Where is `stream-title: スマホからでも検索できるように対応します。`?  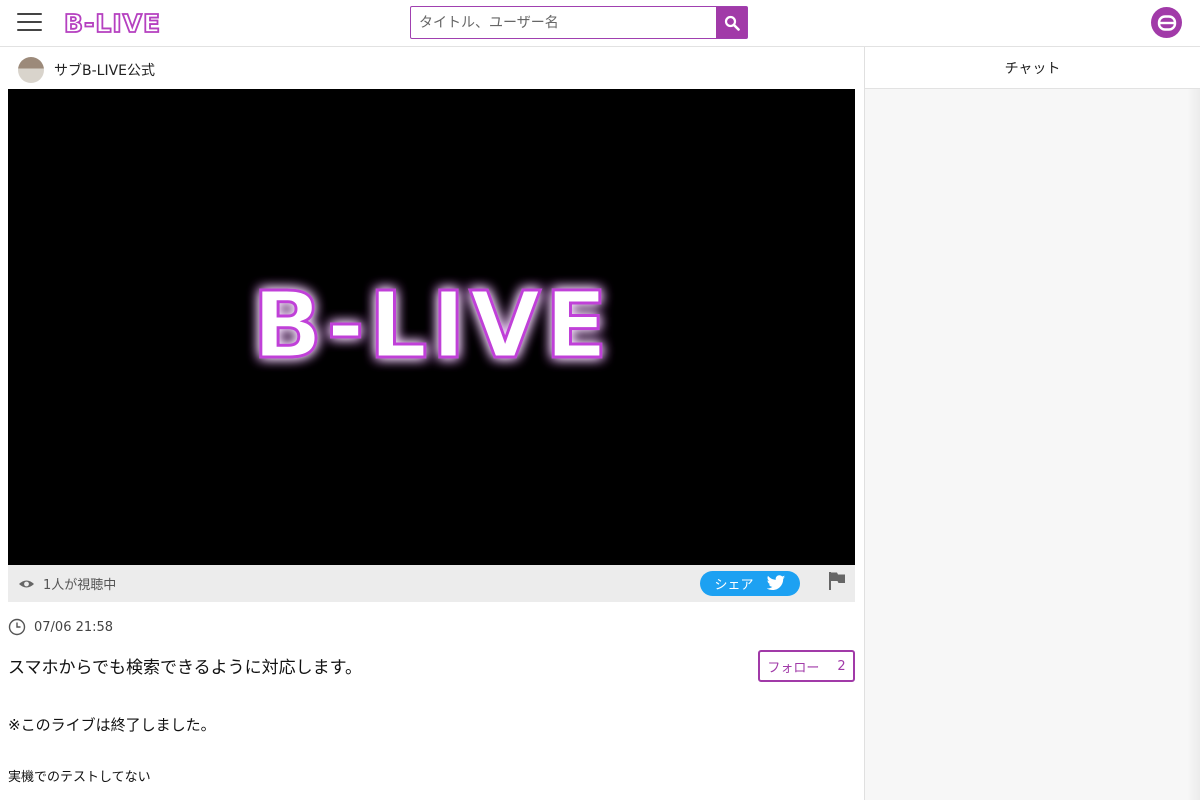
stream-title: スマホからでも検索できるように対応します。 is located at coordinates (185, 668).